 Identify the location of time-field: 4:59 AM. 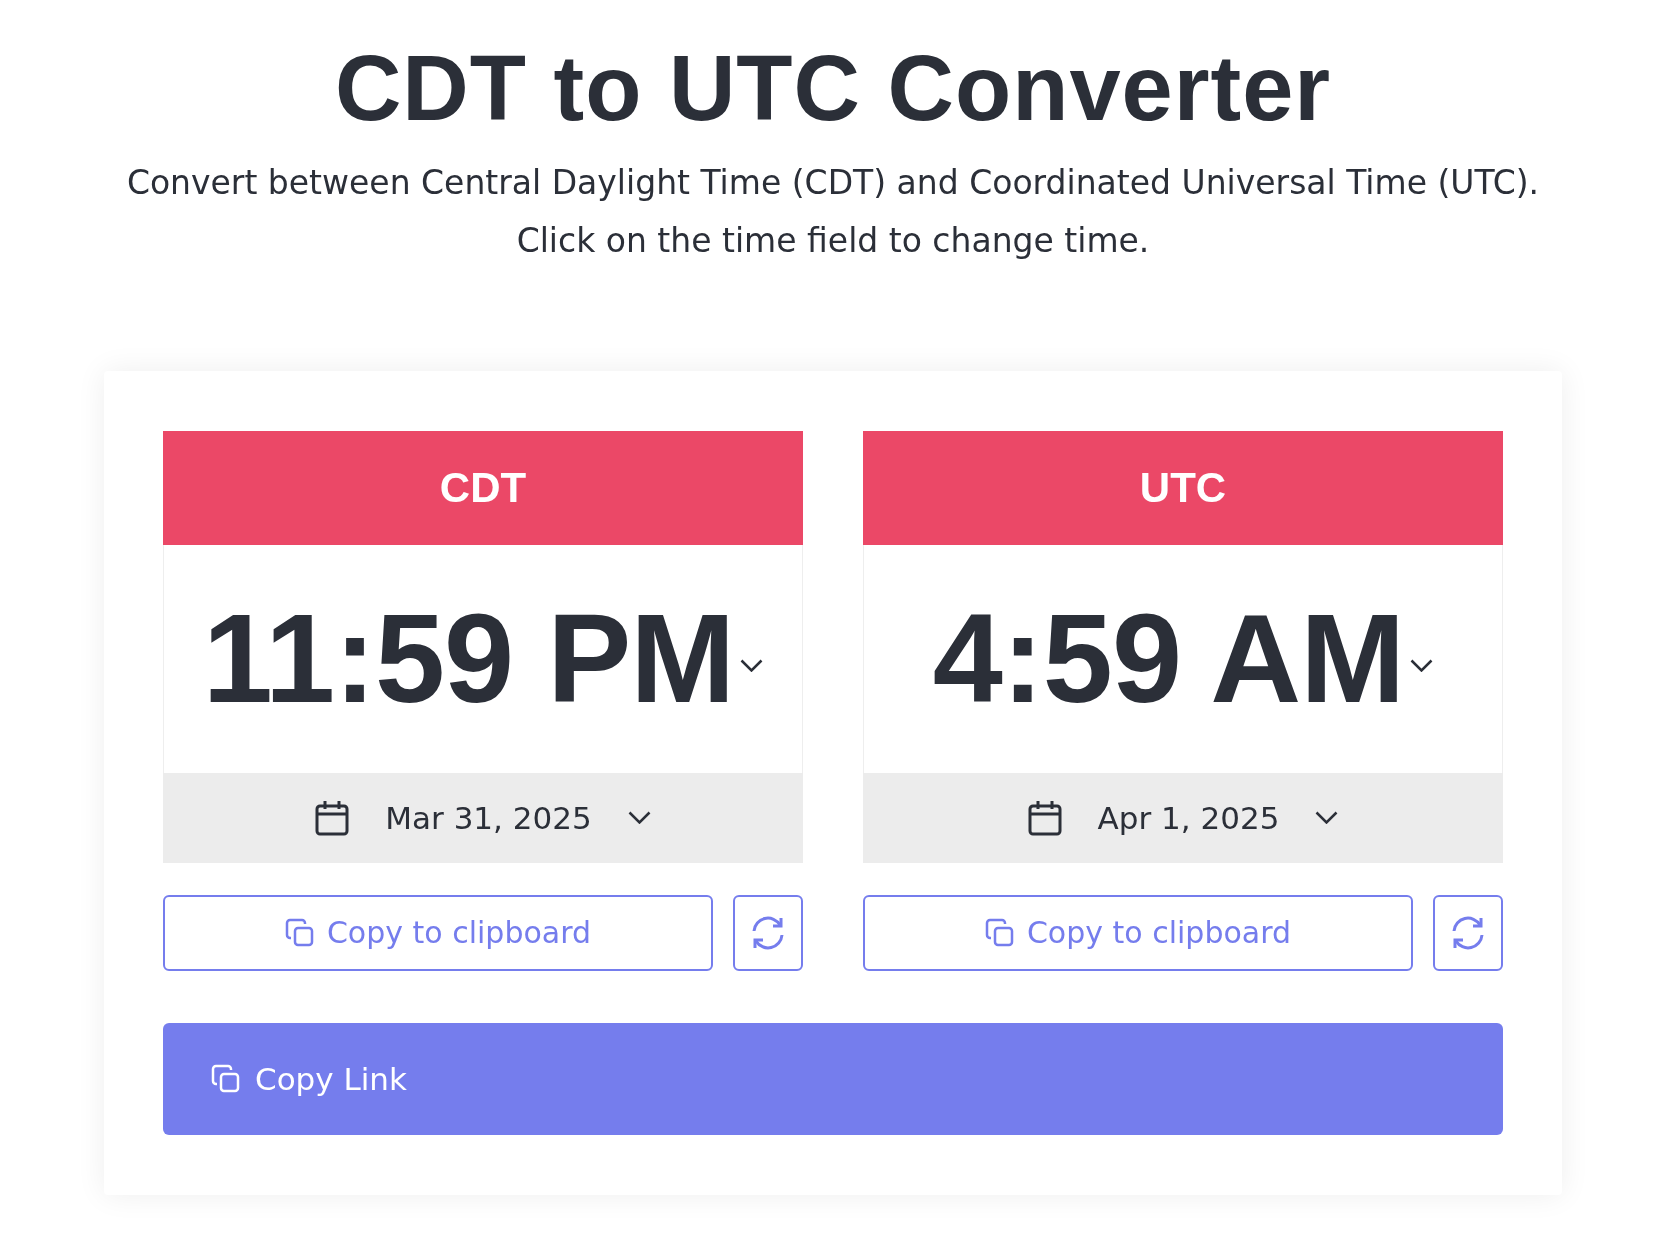
(1183, 658).